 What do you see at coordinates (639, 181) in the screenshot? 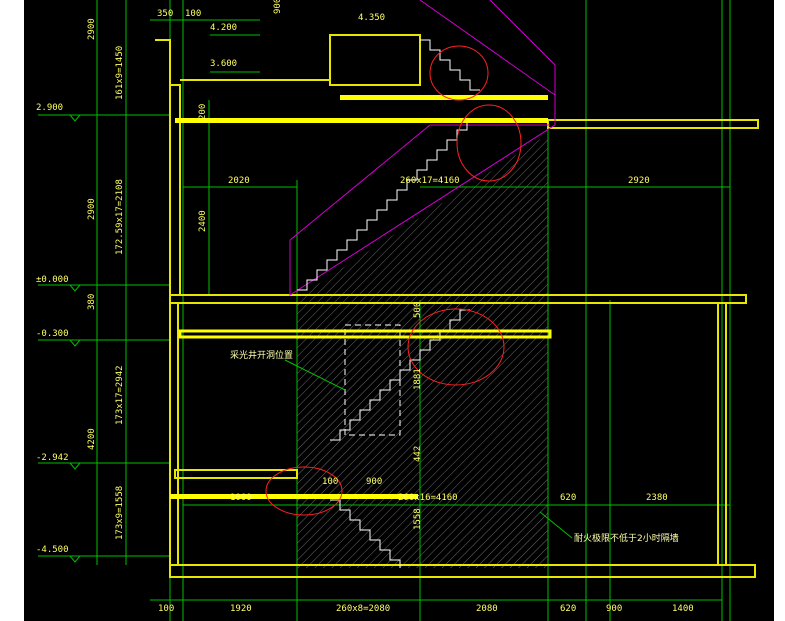
I see `dim-2920: 2920` at bounding box center [639, 181].